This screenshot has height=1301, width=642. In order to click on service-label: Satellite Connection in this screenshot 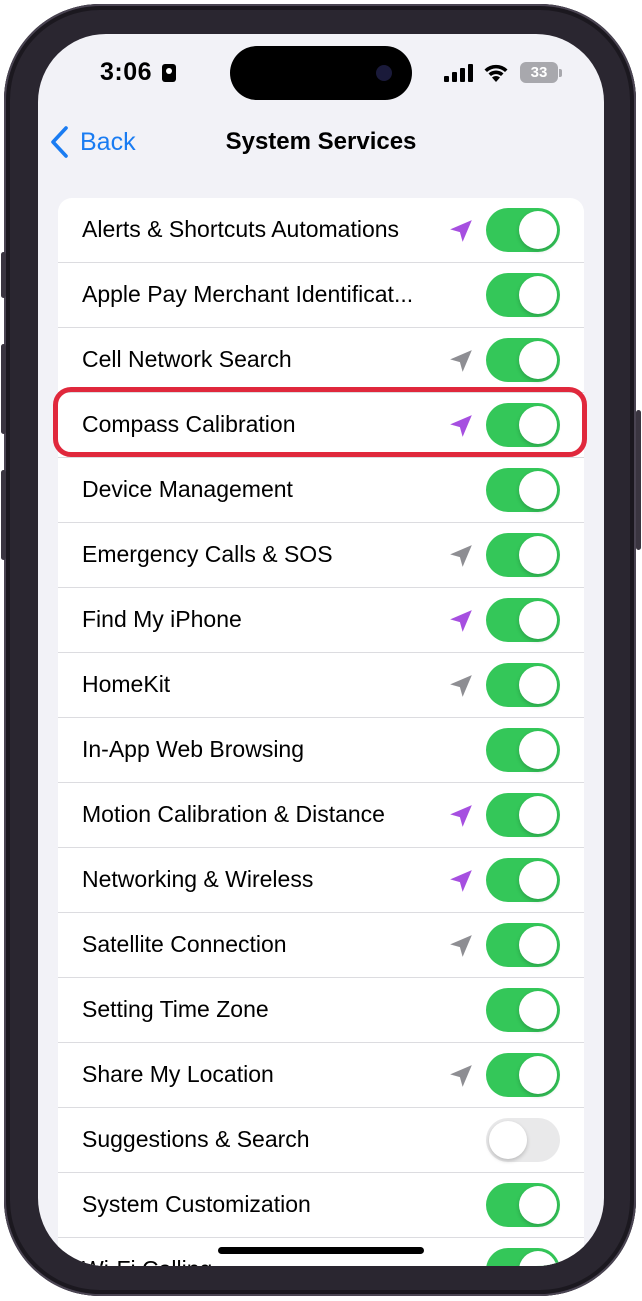, I will do `click(184, 944)`.